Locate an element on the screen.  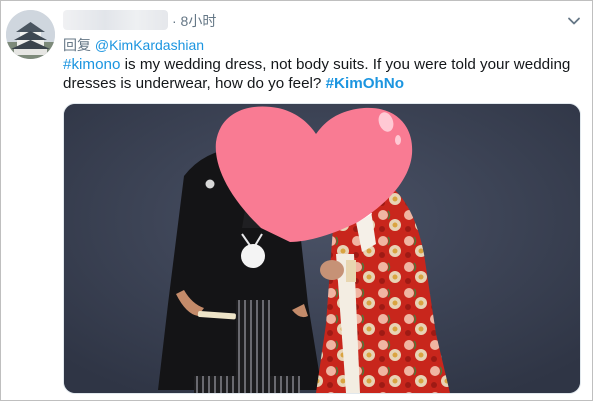
profile-avatar is located at coordinates (30, 34).